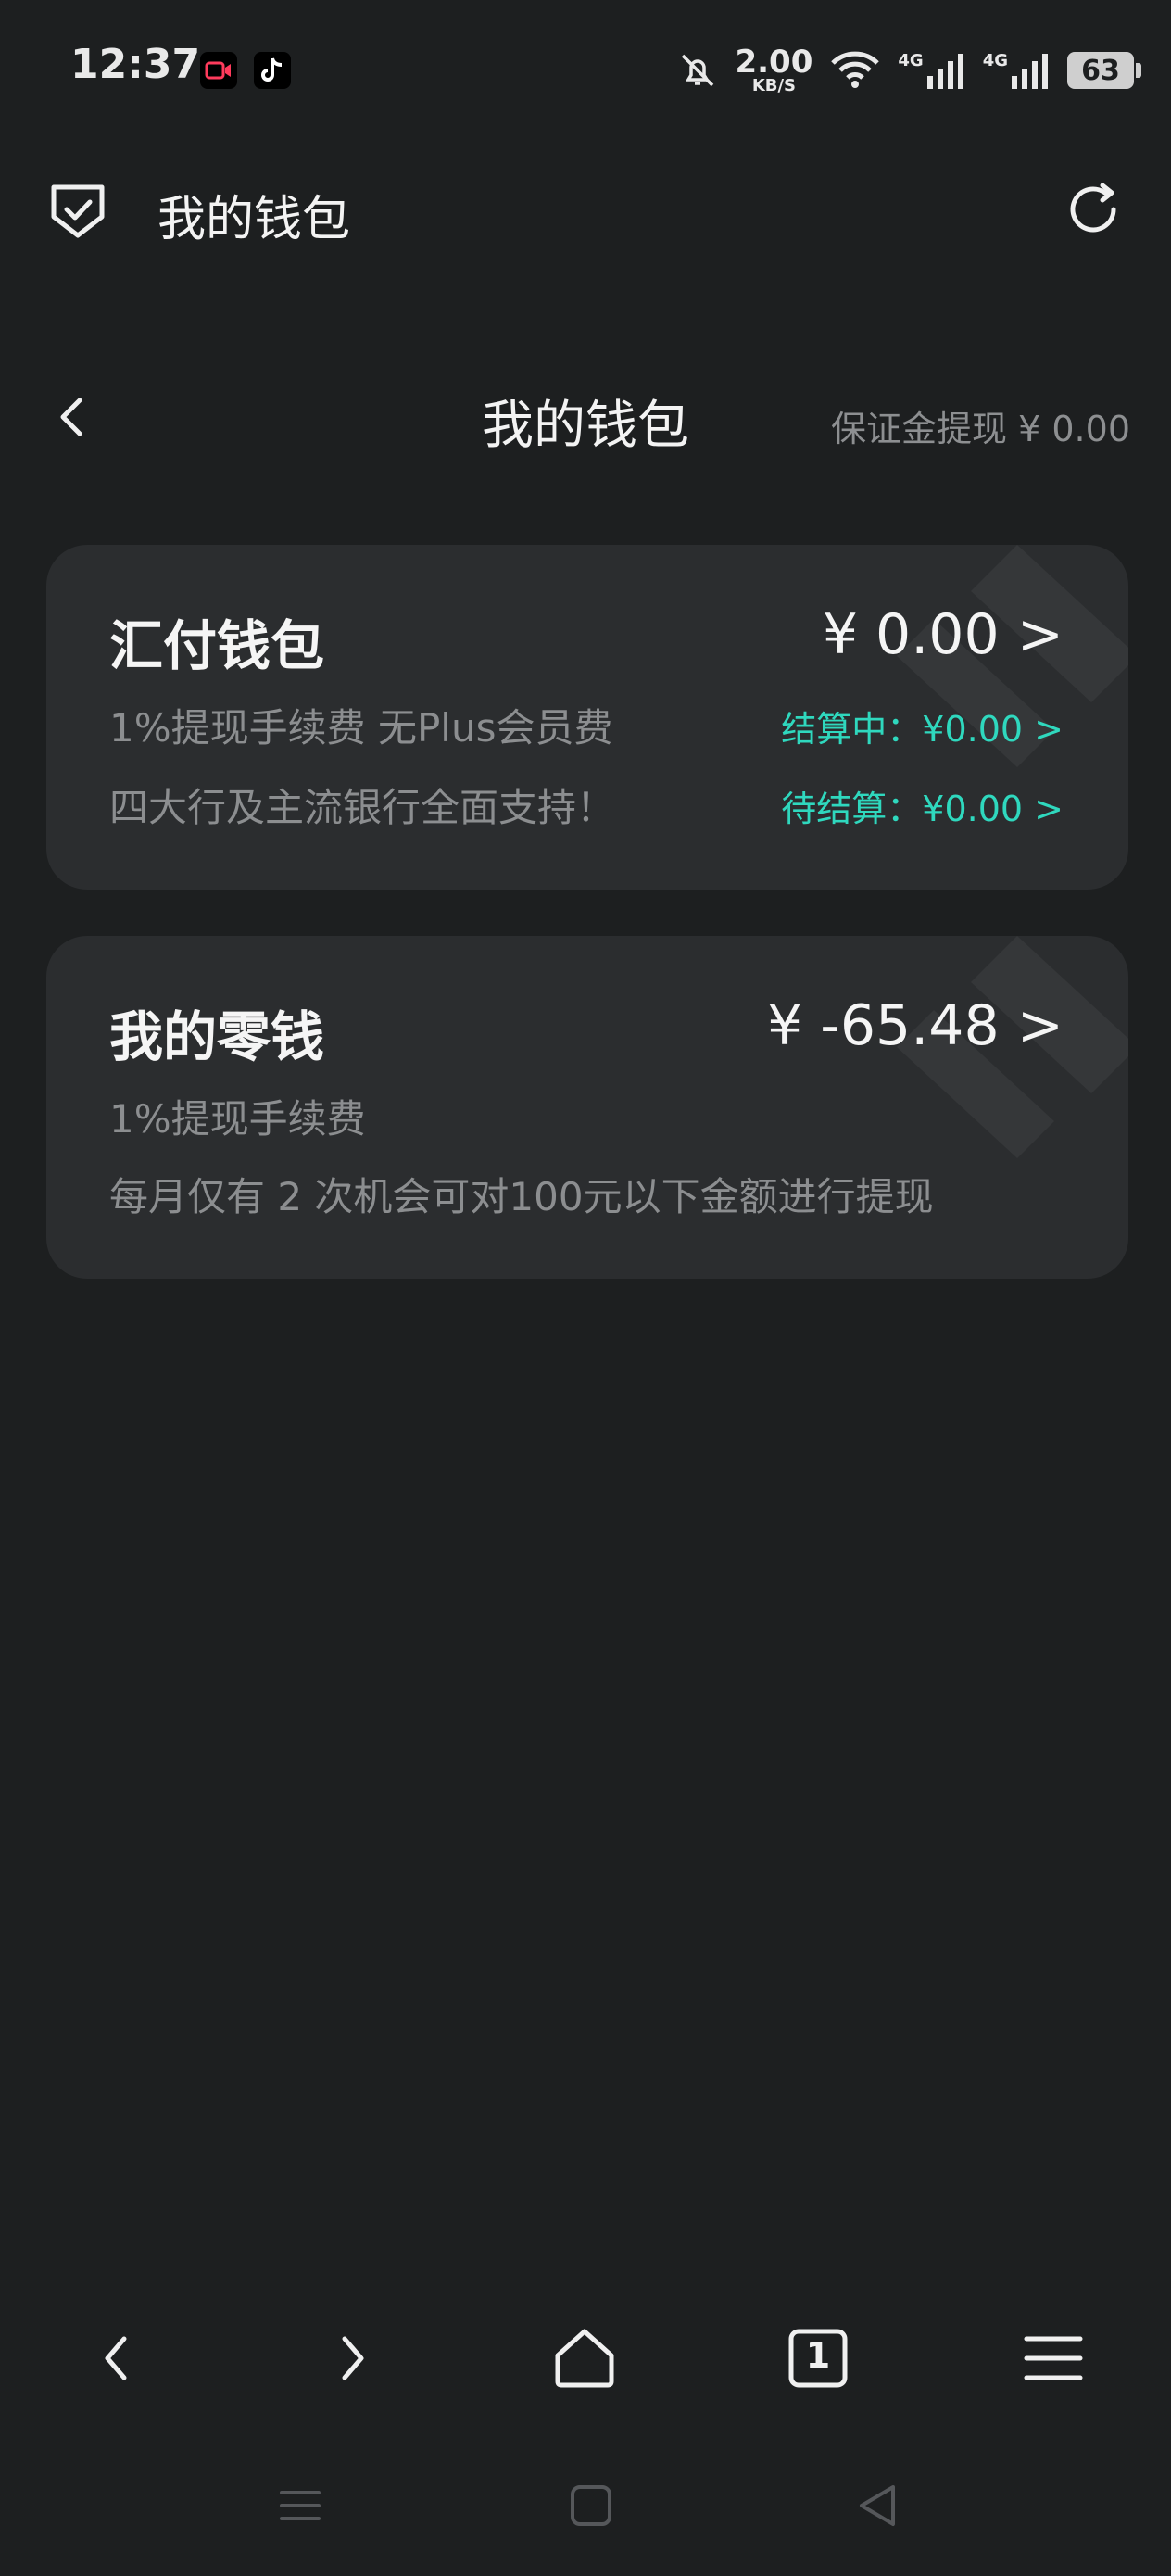  Describe the element at coordinates (219, 70) in the screenshot. I see `screen-record-icon` at that location.